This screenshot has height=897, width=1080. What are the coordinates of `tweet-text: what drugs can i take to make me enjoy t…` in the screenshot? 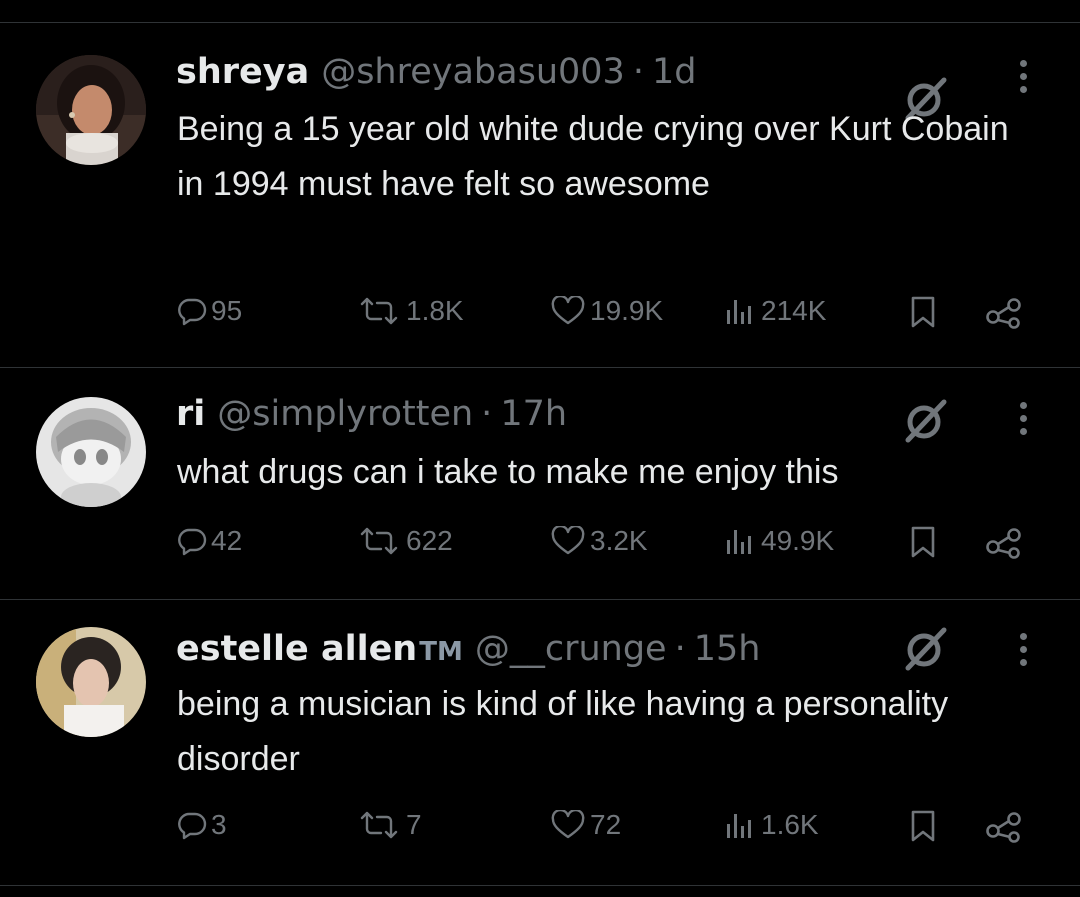 It's located at (508, 472).